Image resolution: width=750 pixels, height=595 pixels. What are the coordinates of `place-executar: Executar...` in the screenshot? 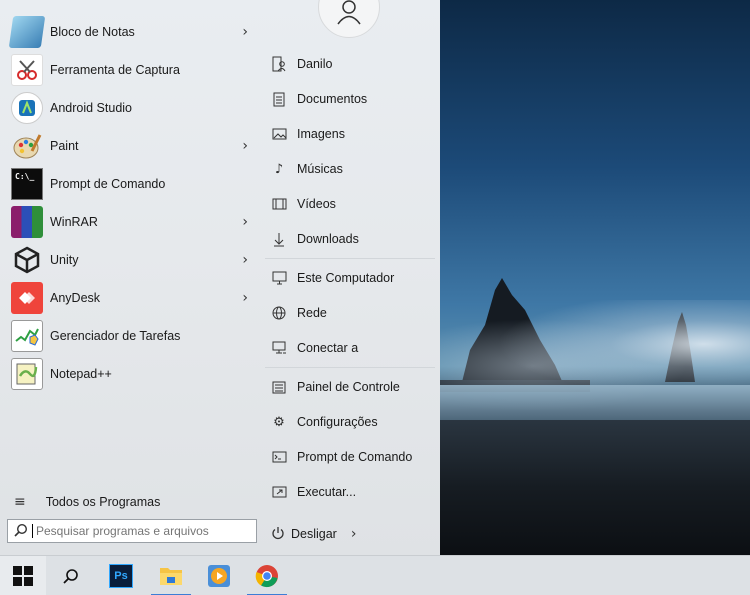 It's located at (351, 492).